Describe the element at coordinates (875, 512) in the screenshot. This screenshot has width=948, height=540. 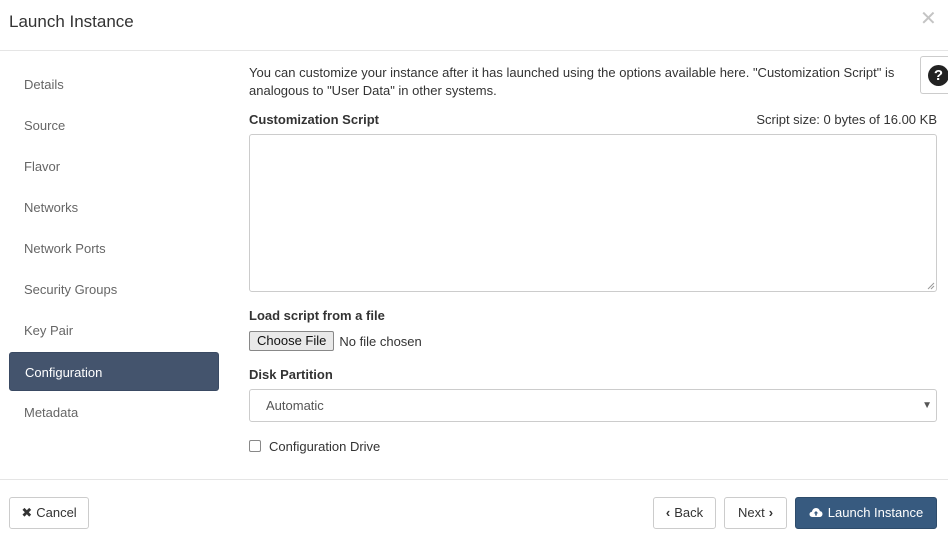
I see `launch-label: Launch Instance` at that location.